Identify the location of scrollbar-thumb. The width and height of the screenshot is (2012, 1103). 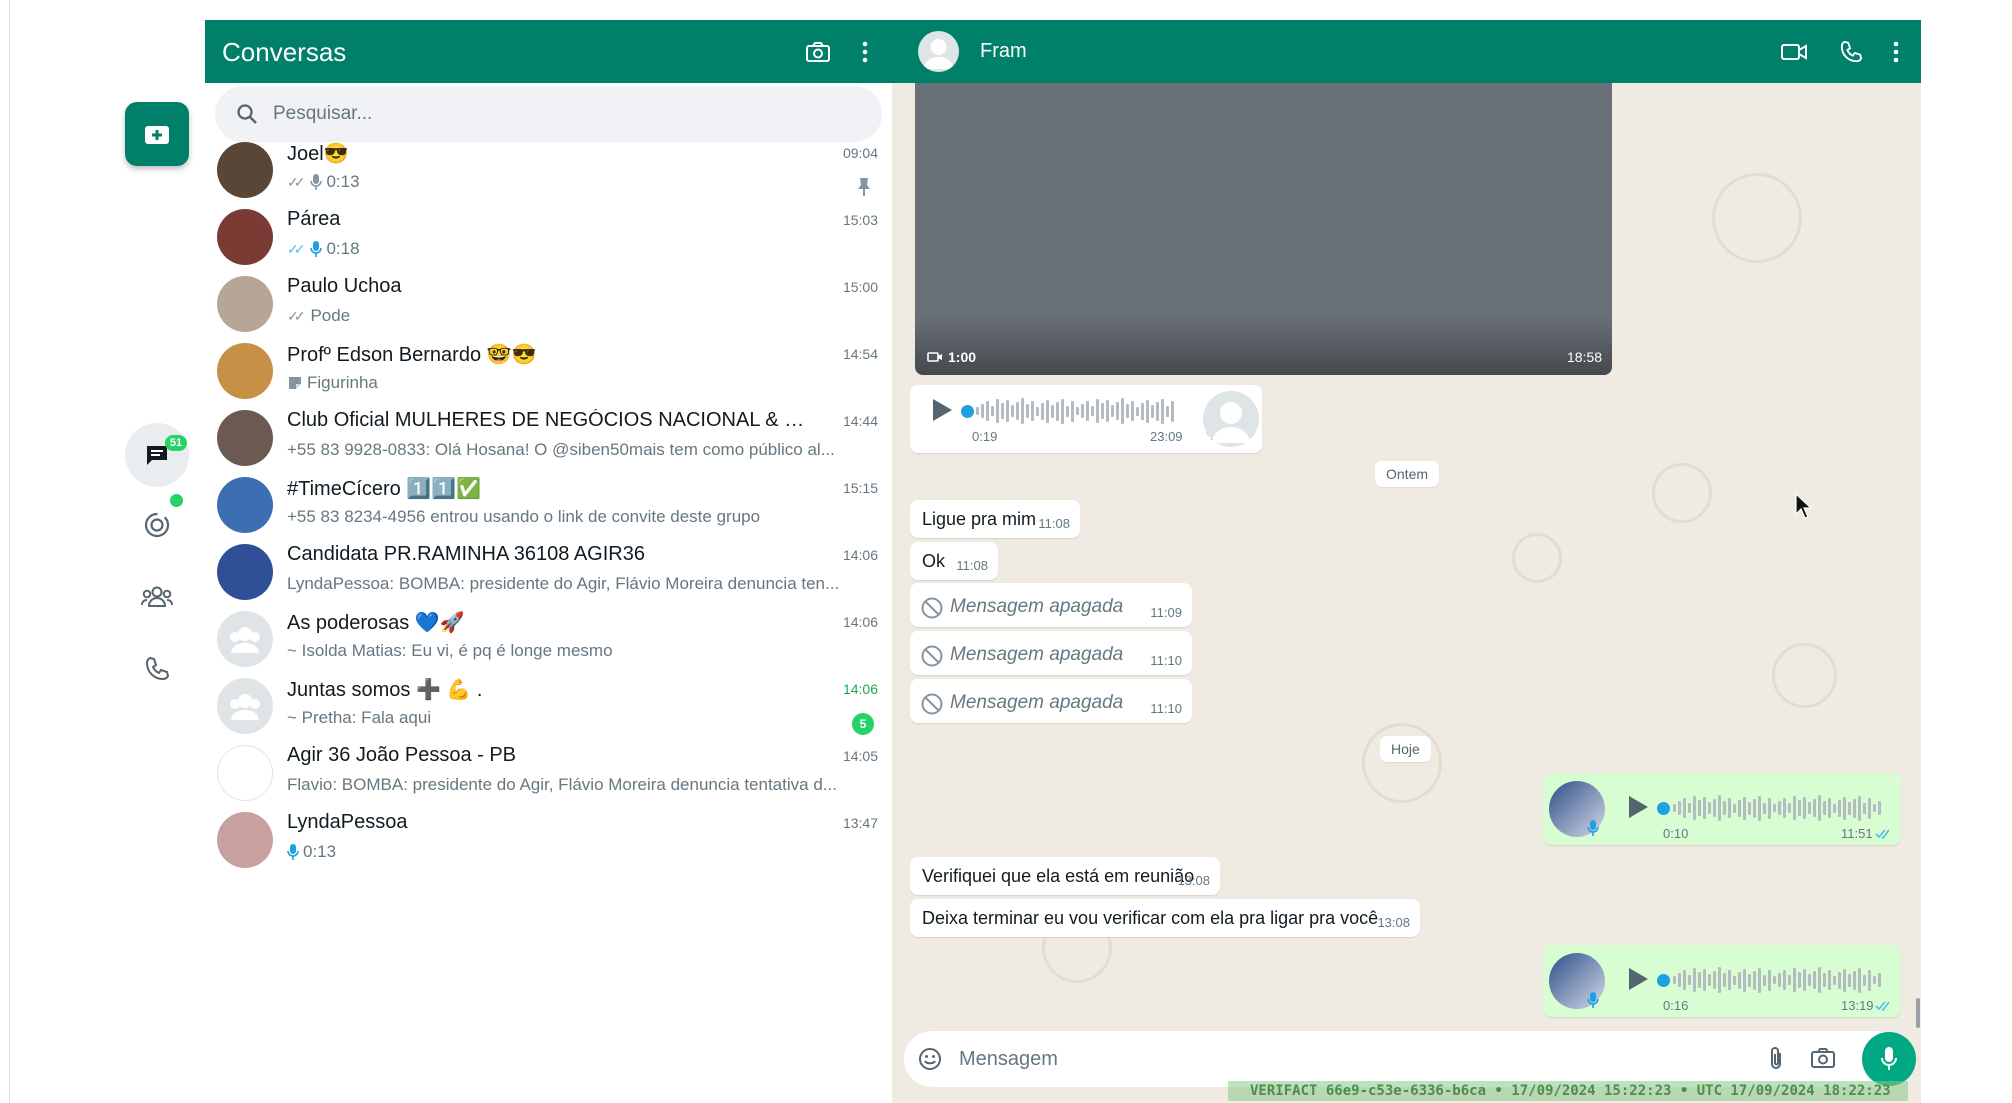
(1918, 1013).